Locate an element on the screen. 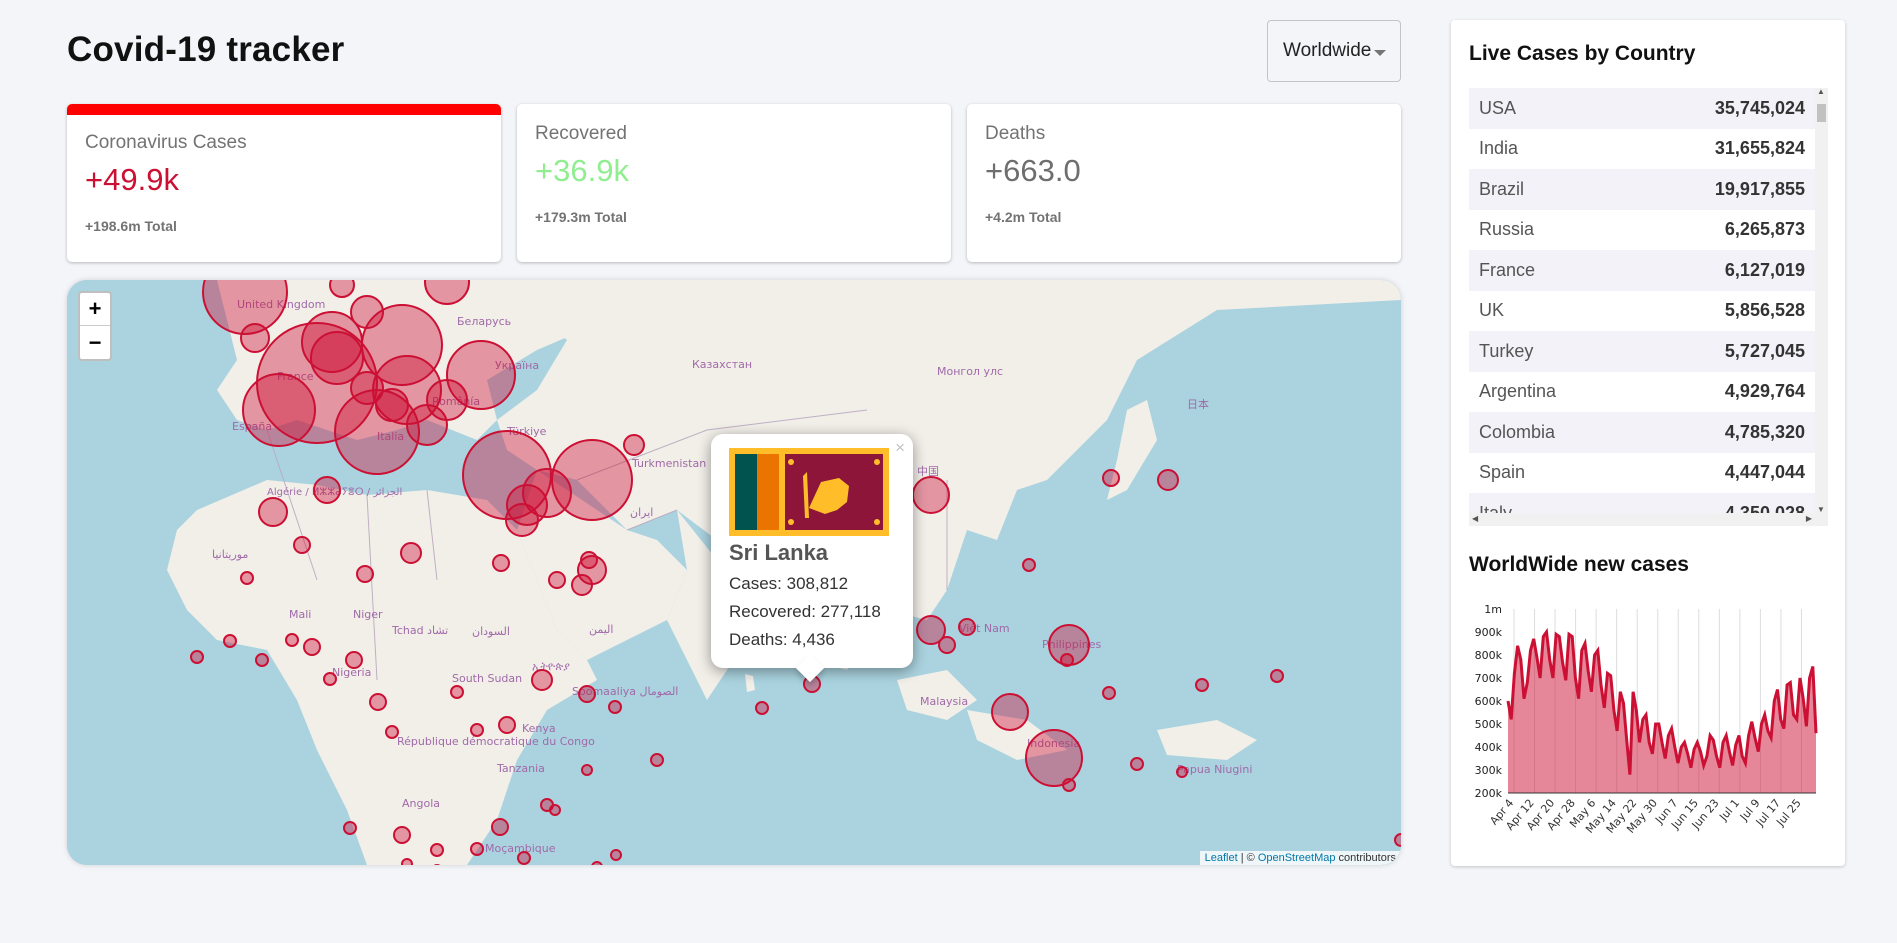  deaths-total: +4.2m Total is located at coordinates (1023, 217).